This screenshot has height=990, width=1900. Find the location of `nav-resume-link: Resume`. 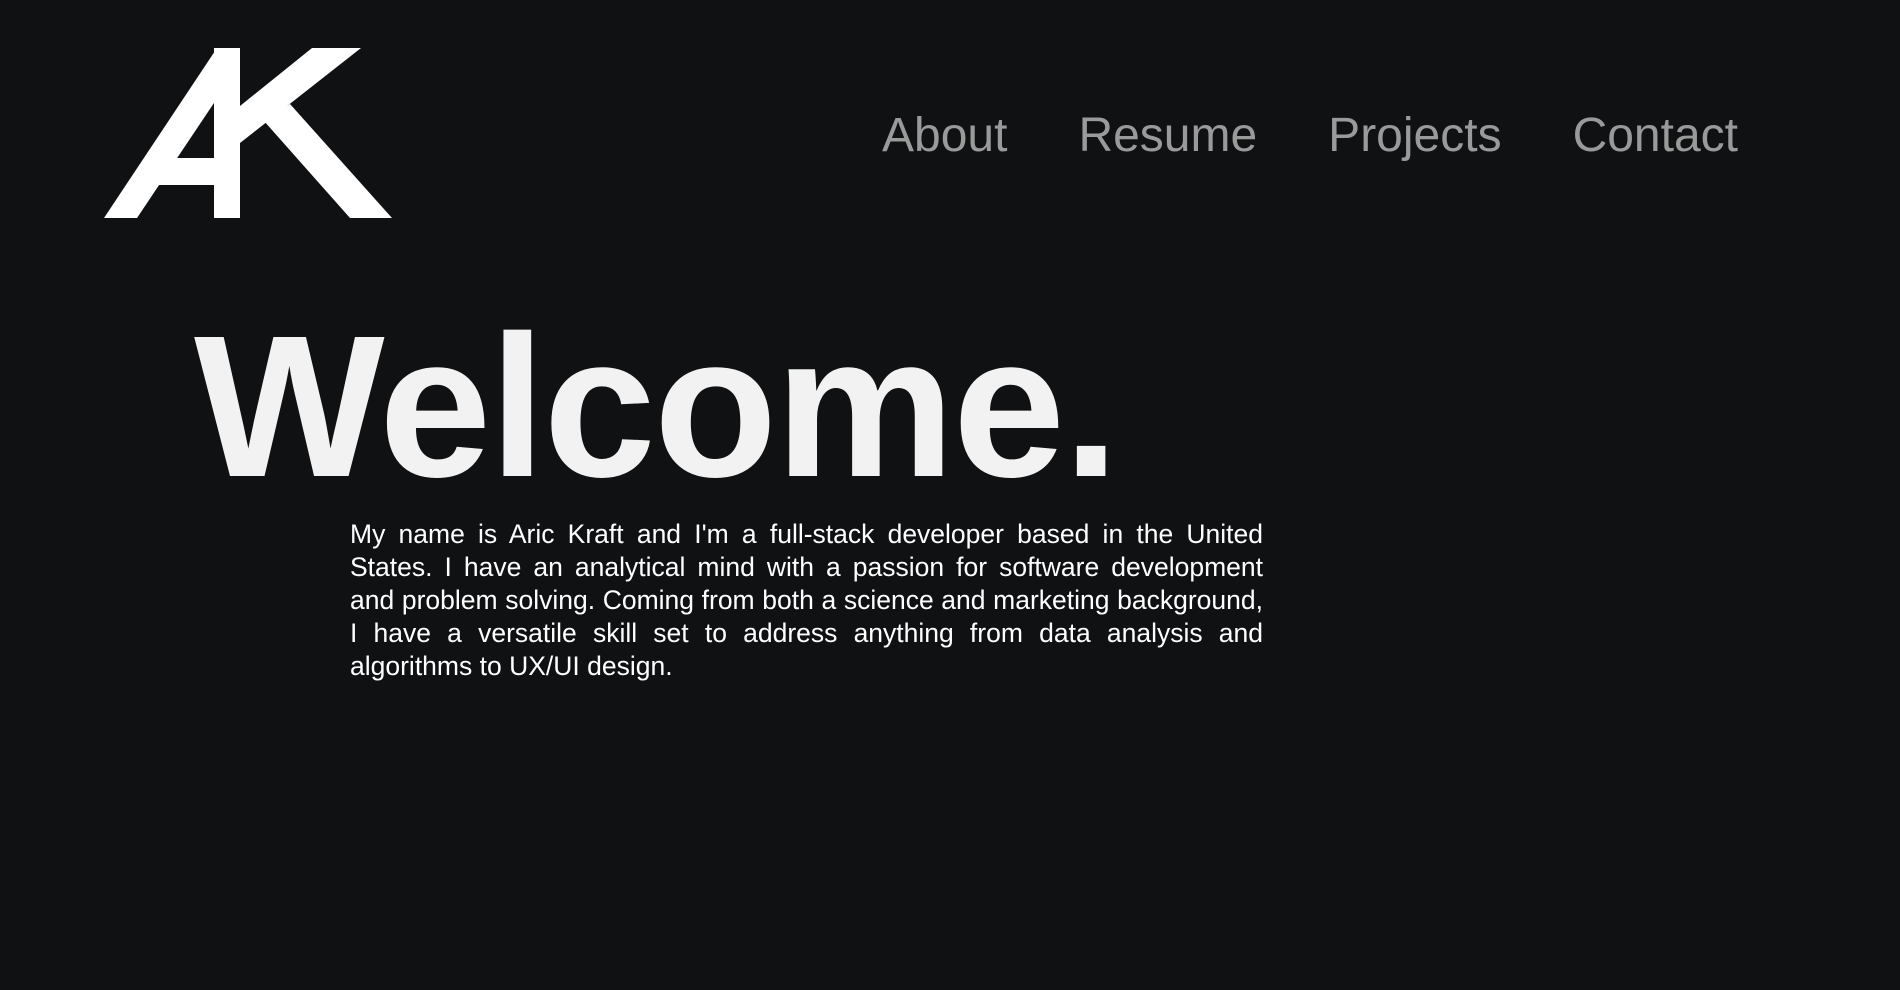

nav-resume-link: Resume is located at coordinates (1167, 136).